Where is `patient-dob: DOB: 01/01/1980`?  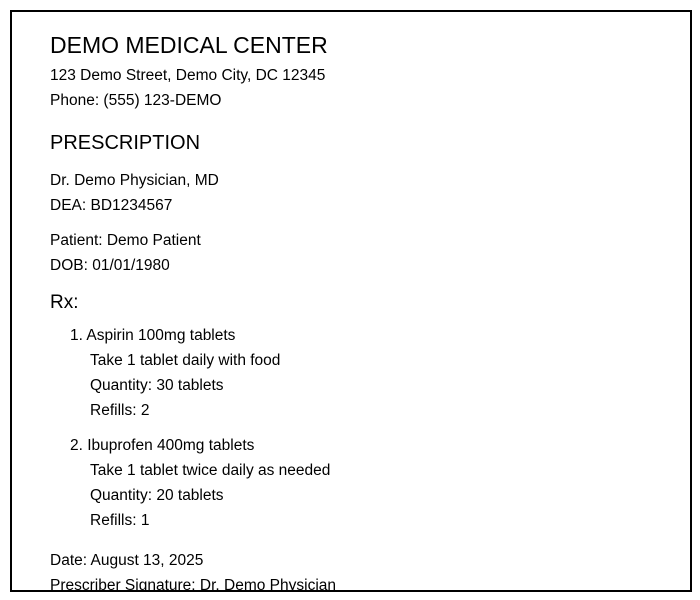
patient-dob: DOB: 01/01/1980 is located at coordinates (110, 265).